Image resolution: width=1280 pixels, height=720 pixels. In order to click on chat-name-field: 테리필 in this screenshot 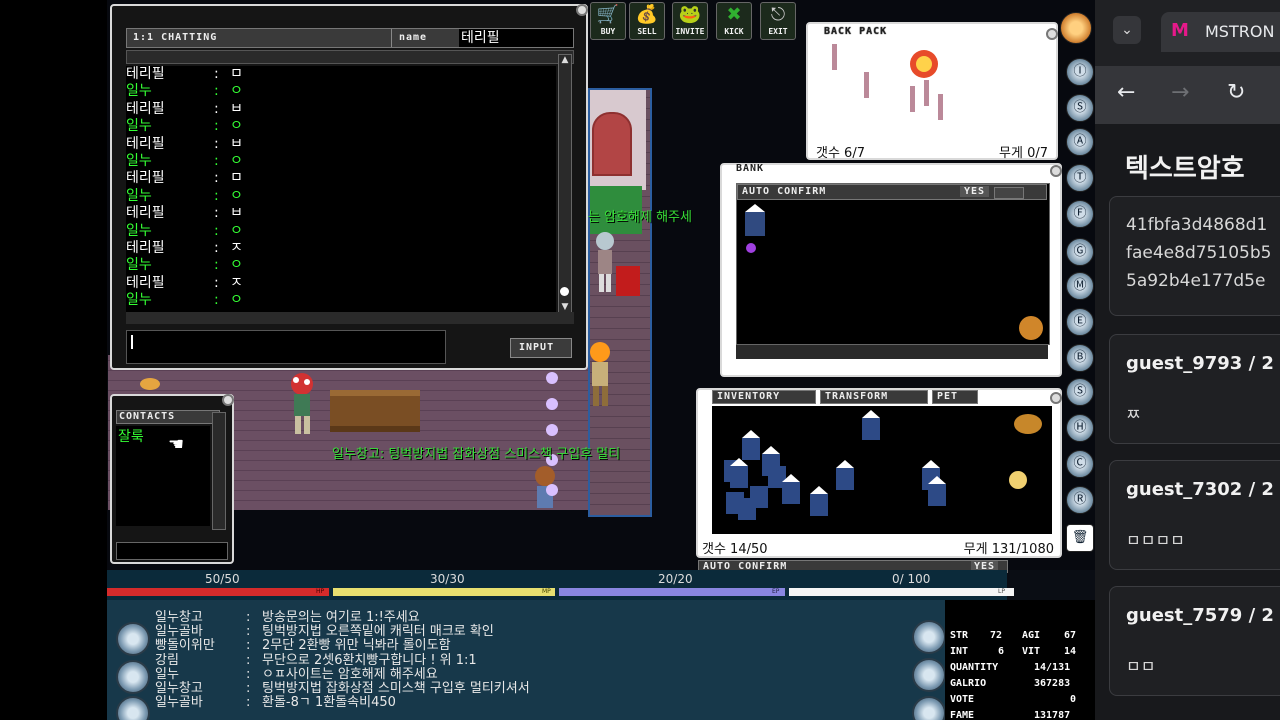, I will do `click(516, 38)`.